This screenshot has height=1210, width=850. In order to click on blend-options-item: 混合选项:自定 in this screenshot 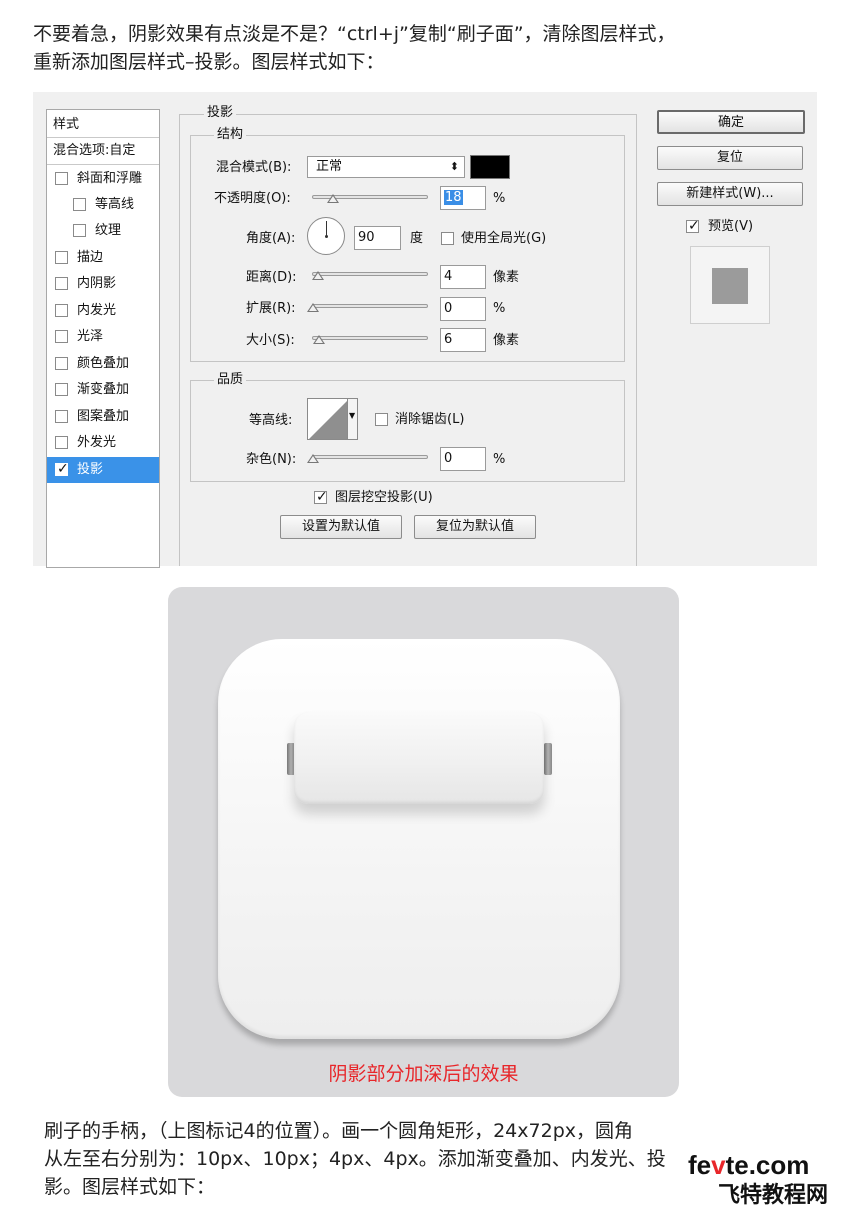, I will do `click(103, 151)`.